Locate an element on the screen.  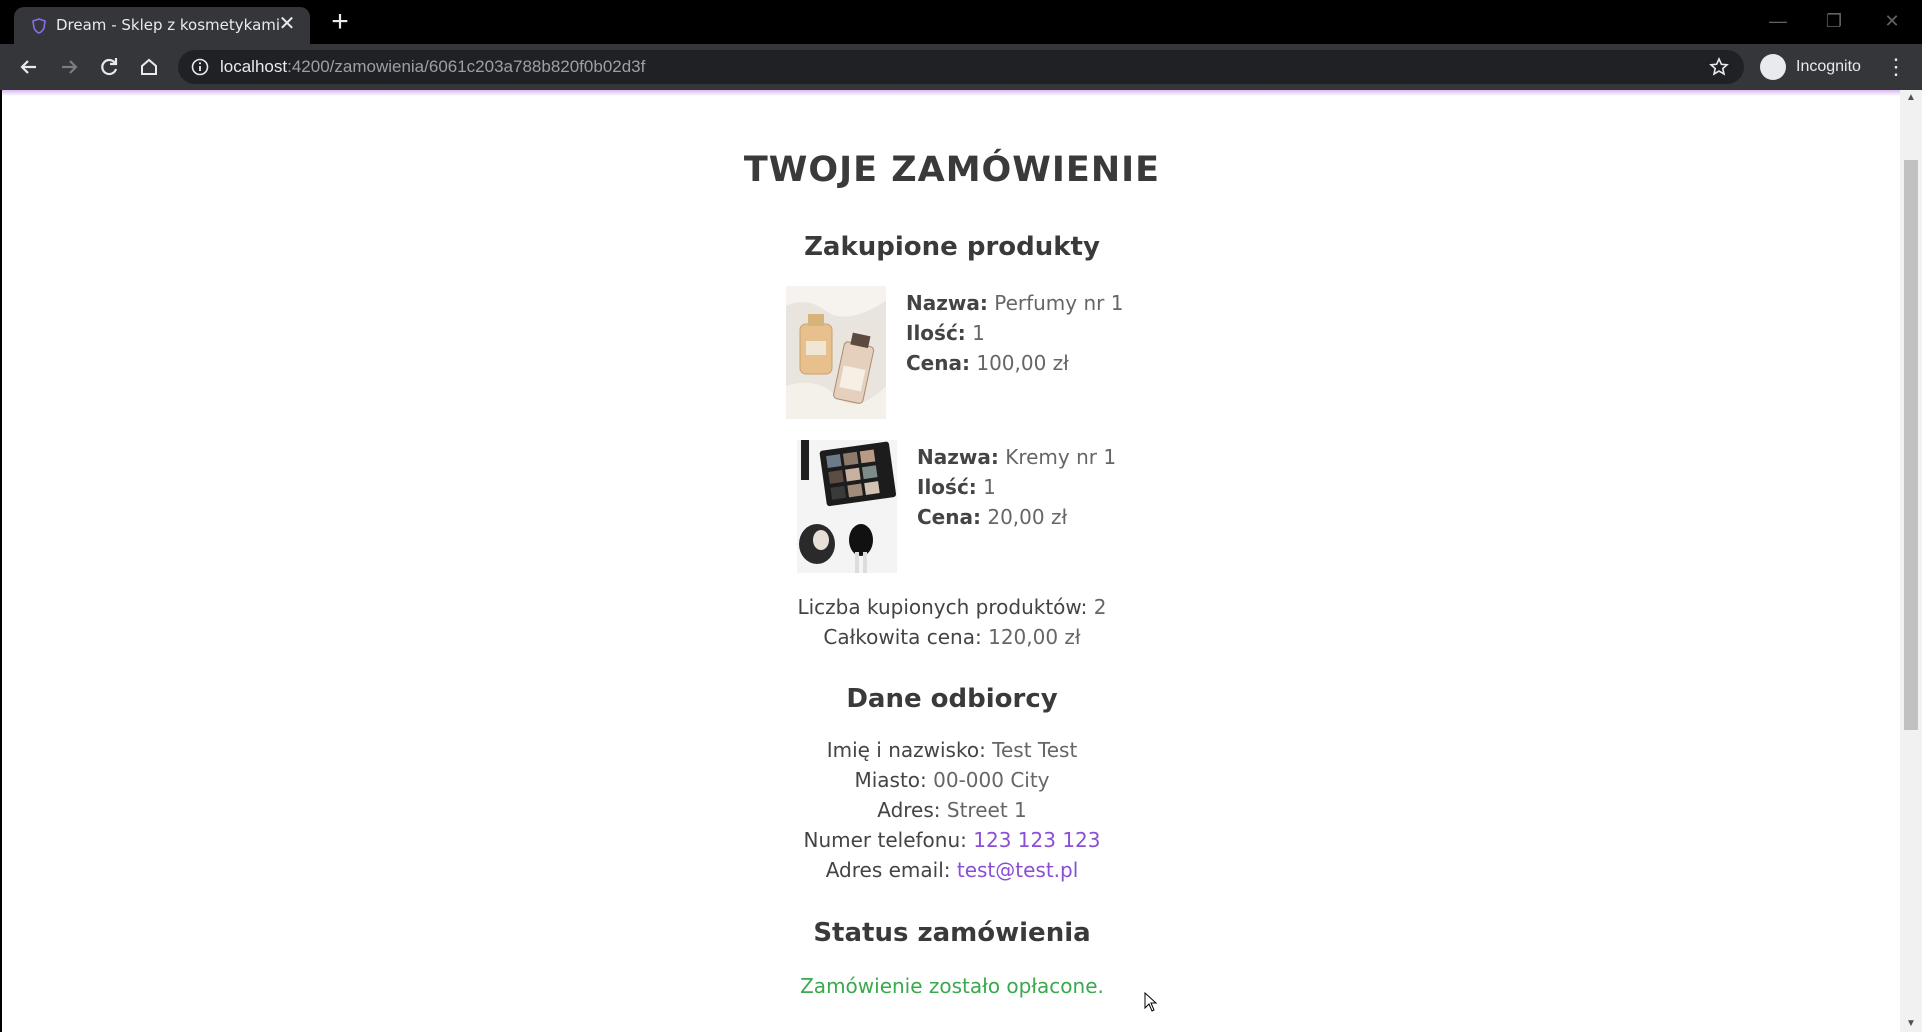
email-link: test@test.pl is located at coordinates (1017, 870).